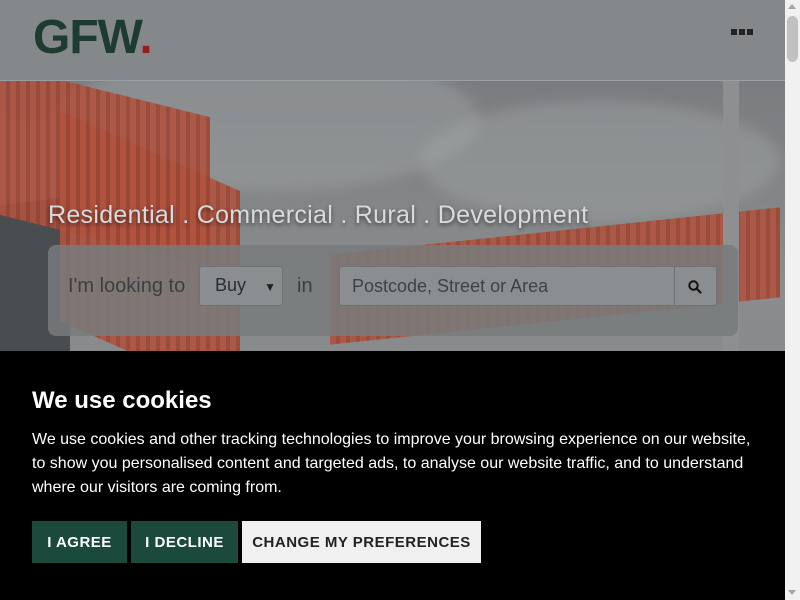 This screenshot has width=800, height=600. I want to click on scrollbar-thumb, so click(792, 39).